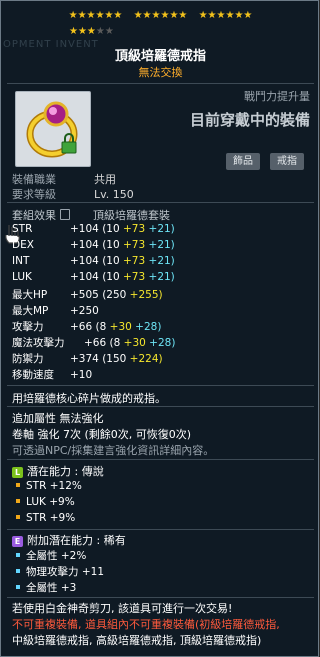  What do you see at coordinates (47, 486) in the screenshot?
I see `potential-line: STR +12%` at bounding box center [47, 486].